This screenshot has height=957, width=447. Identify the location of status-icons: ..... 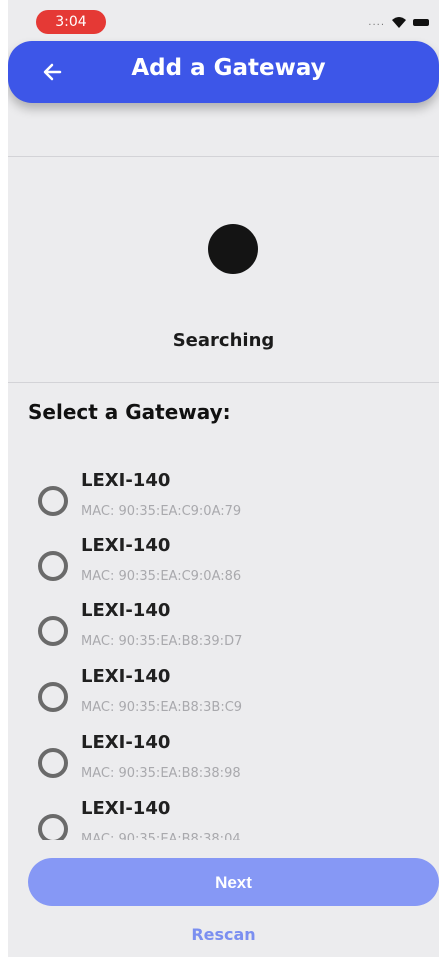
(398, 22).